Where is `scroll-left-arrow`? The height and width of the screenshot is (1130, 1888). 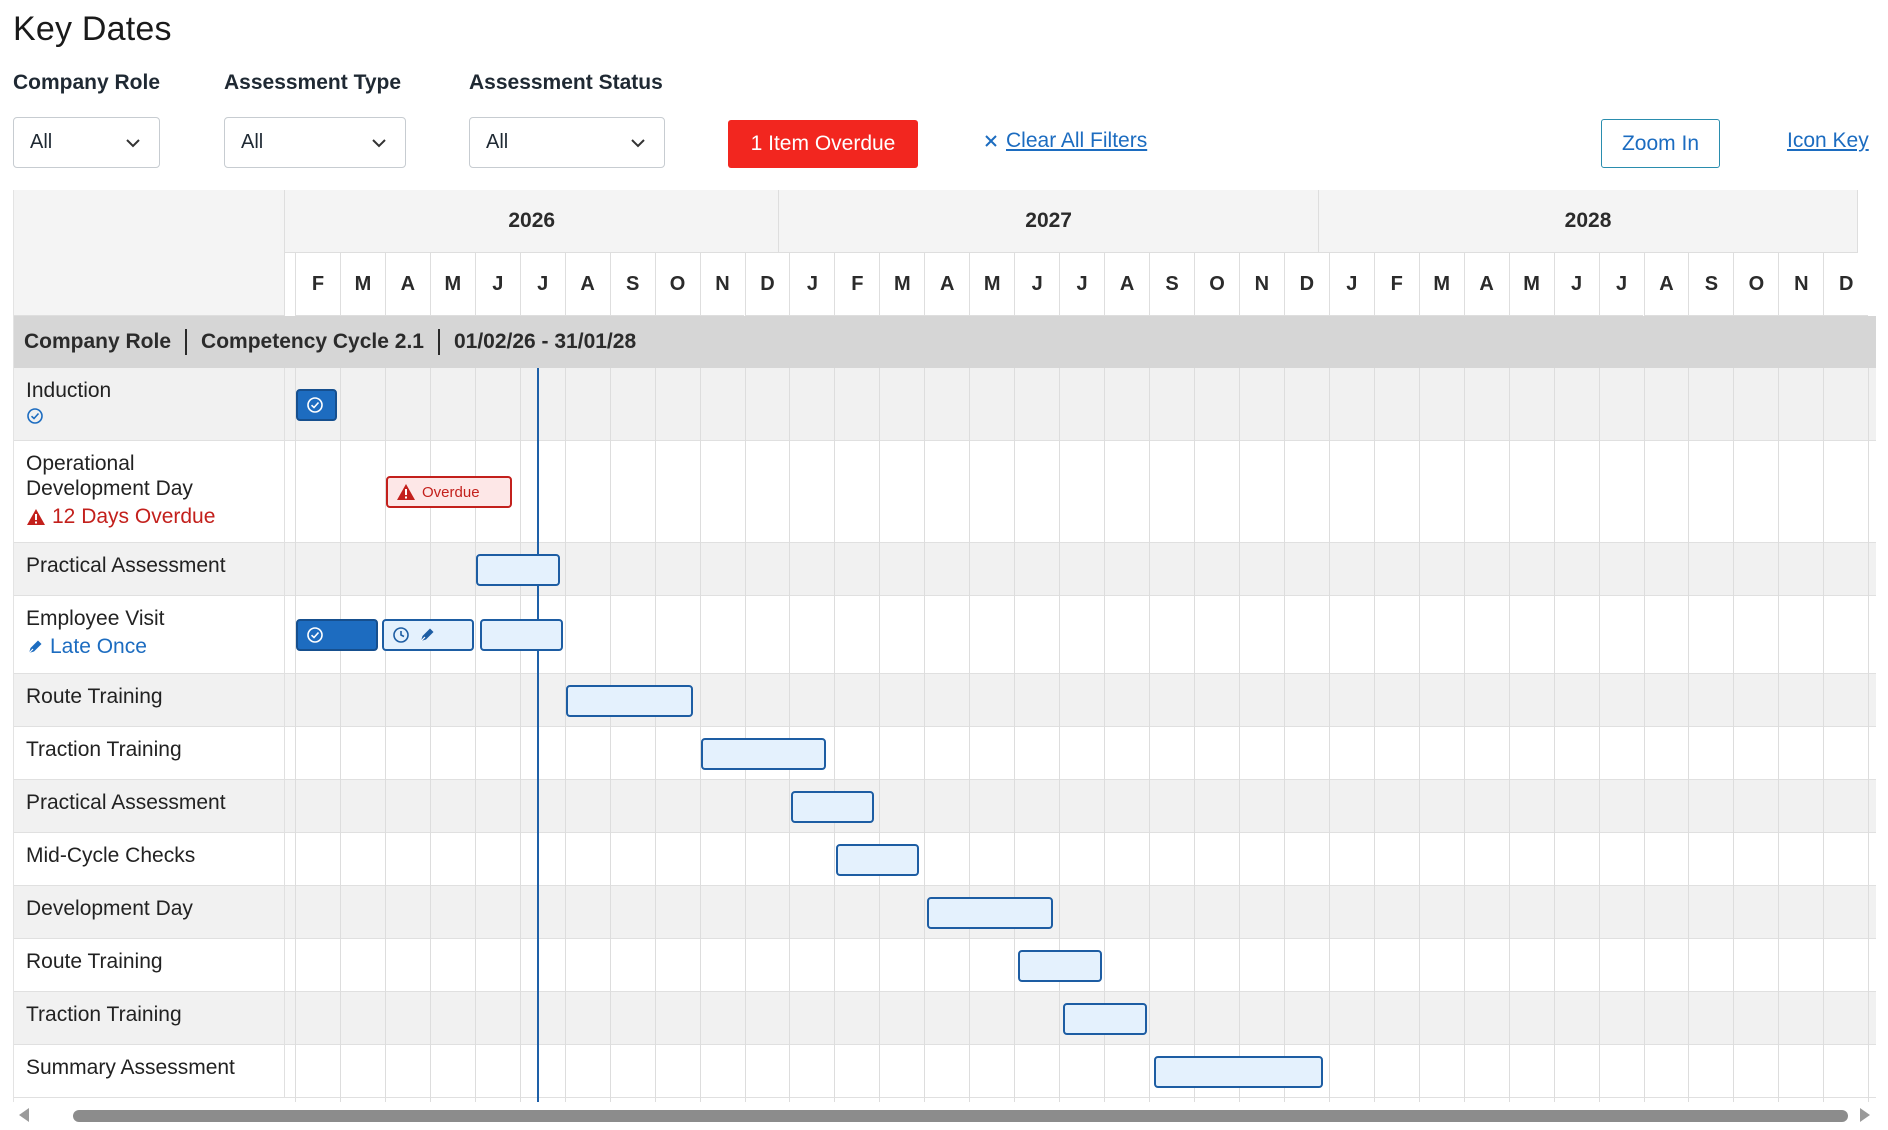
scroll-left-arrow is located at coordinates (24, 1115).